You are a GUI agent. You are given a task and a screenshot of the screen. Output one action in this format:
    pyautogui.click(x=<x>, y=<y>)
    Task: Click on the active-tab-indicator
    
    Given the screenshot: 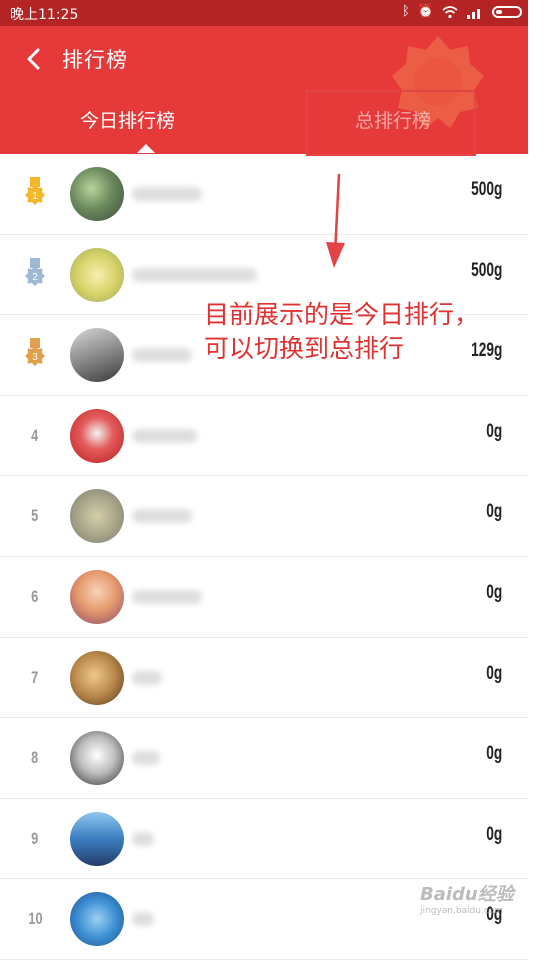 What is the action you would take?
    pyautogui.click(x=146, y=148)
    